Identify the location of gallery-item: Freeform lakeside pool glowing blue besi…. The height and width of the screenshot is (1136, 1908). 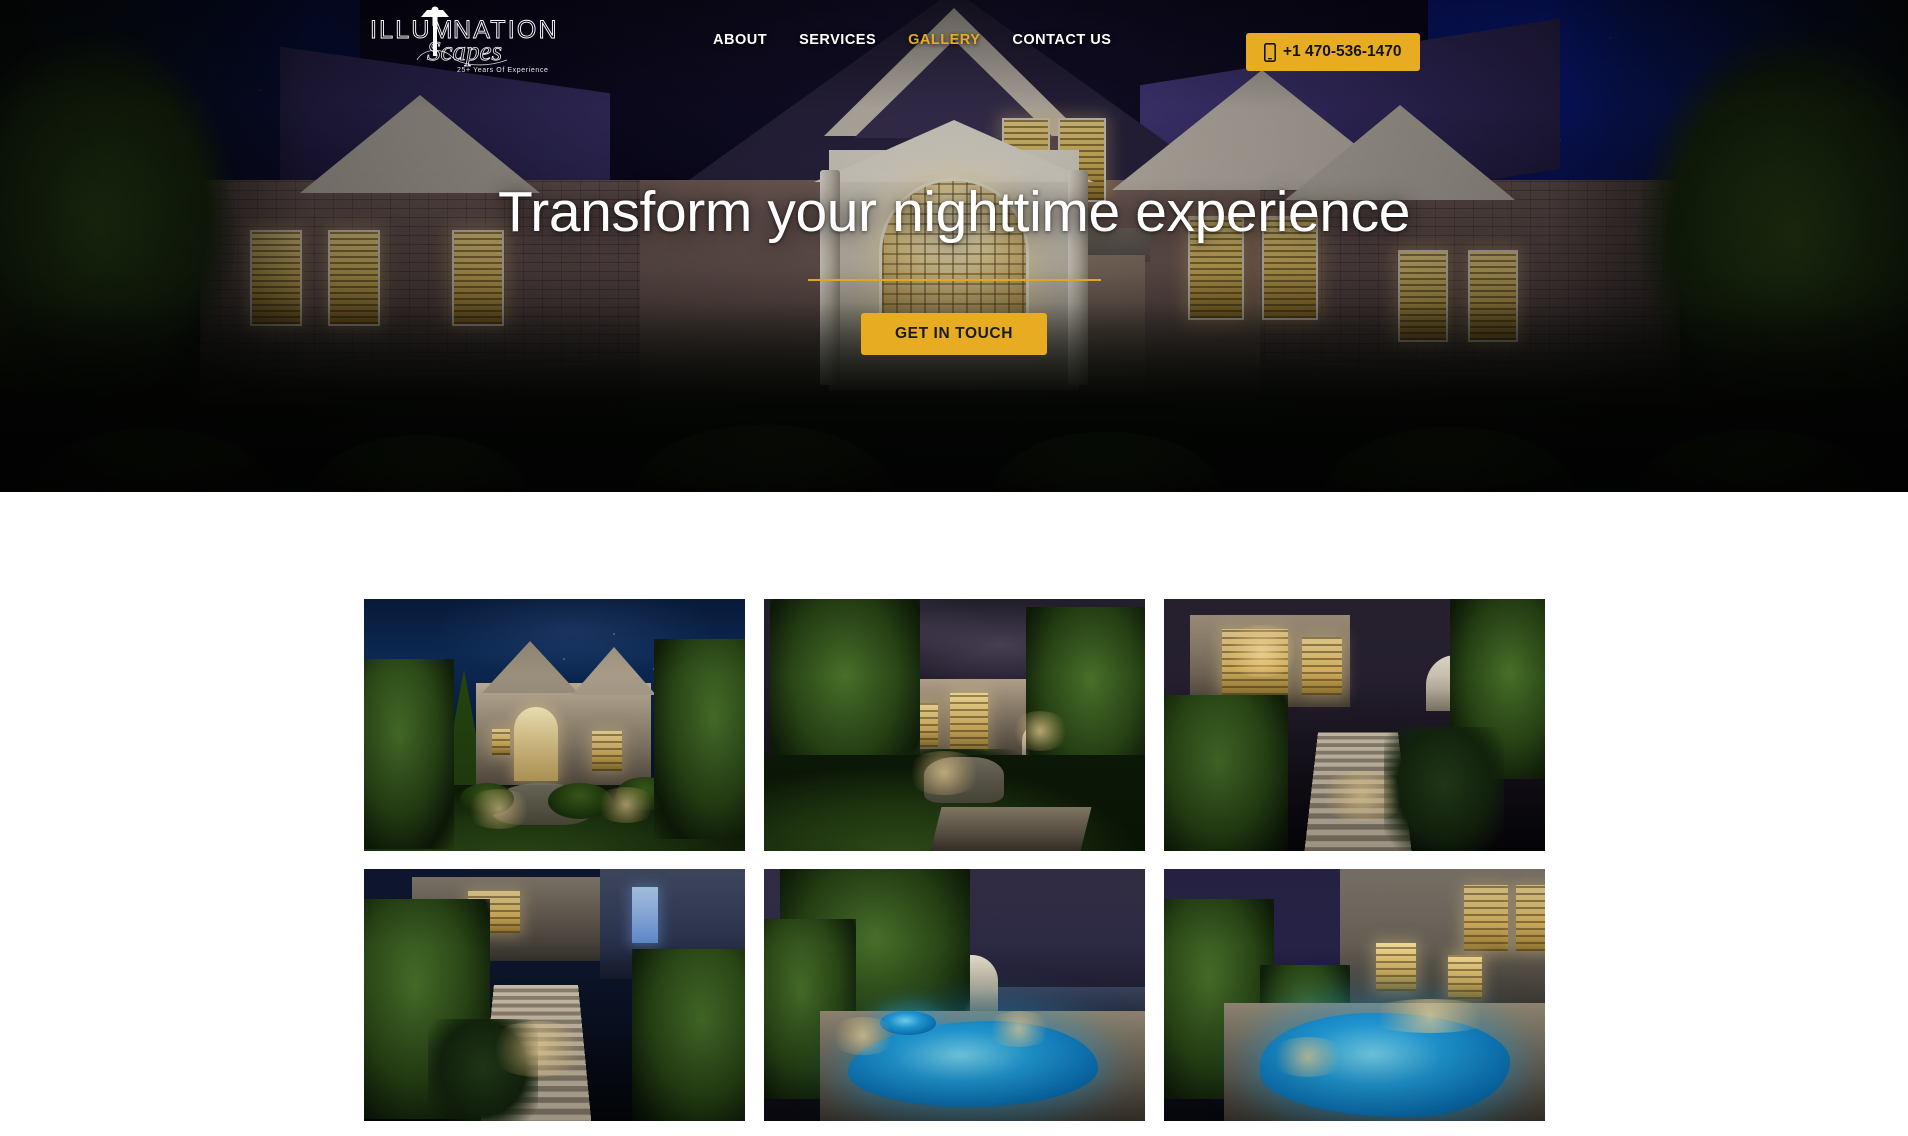
(954, 995).